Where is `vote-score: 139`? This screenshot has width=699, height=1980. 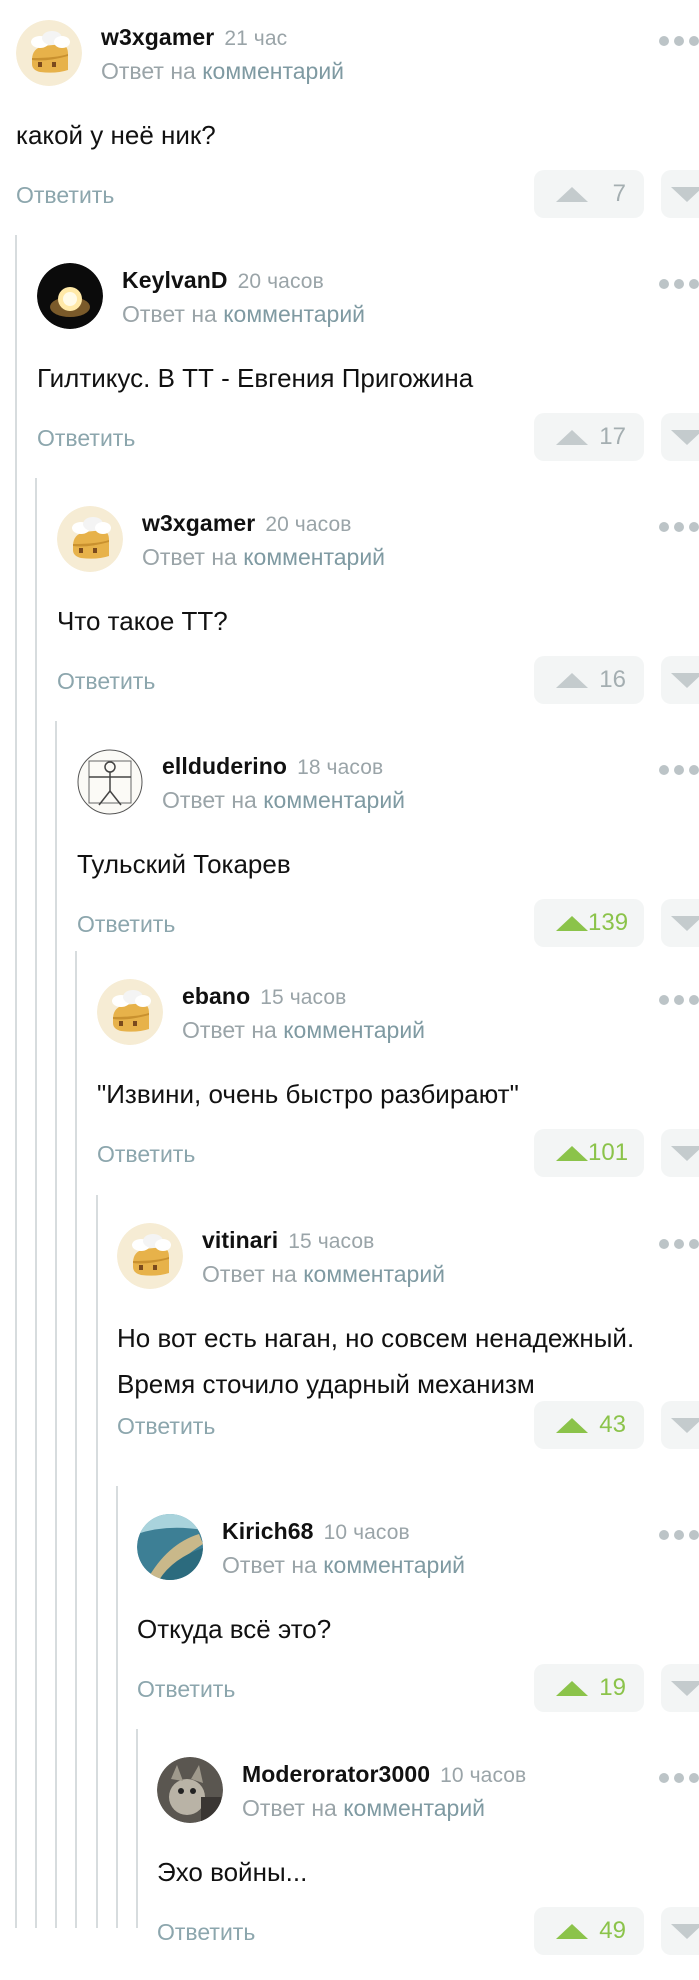
vote-score: 139 is located at coordinates (608, 922).